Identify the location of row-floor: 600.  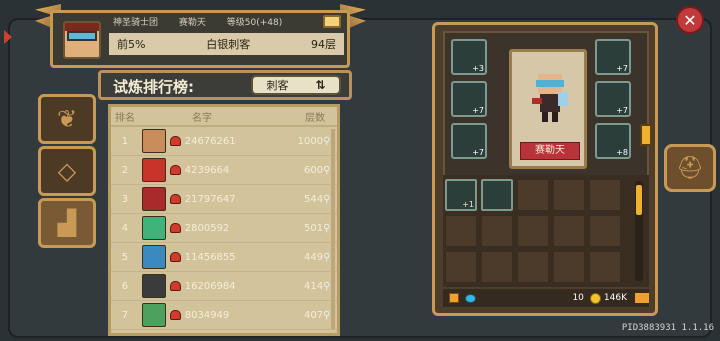
(314, 170).